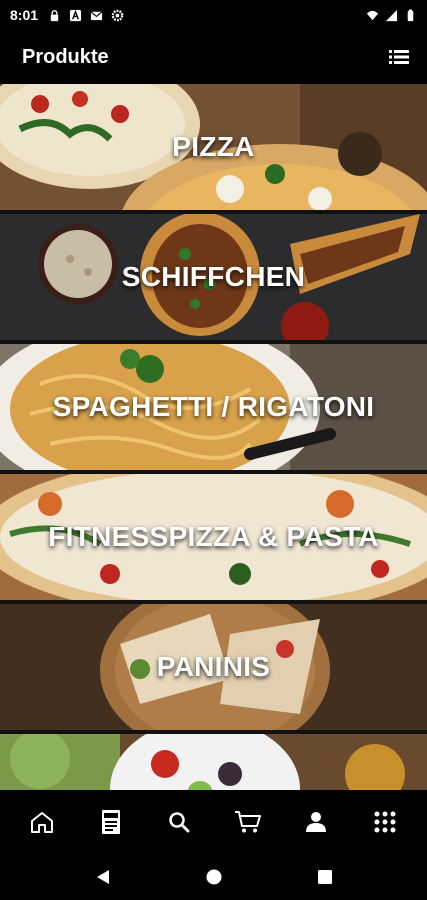 The image size is (427, 900). Describe the element at coordinates (103, 877) in the screenshot. I see `back-icon` at that location.